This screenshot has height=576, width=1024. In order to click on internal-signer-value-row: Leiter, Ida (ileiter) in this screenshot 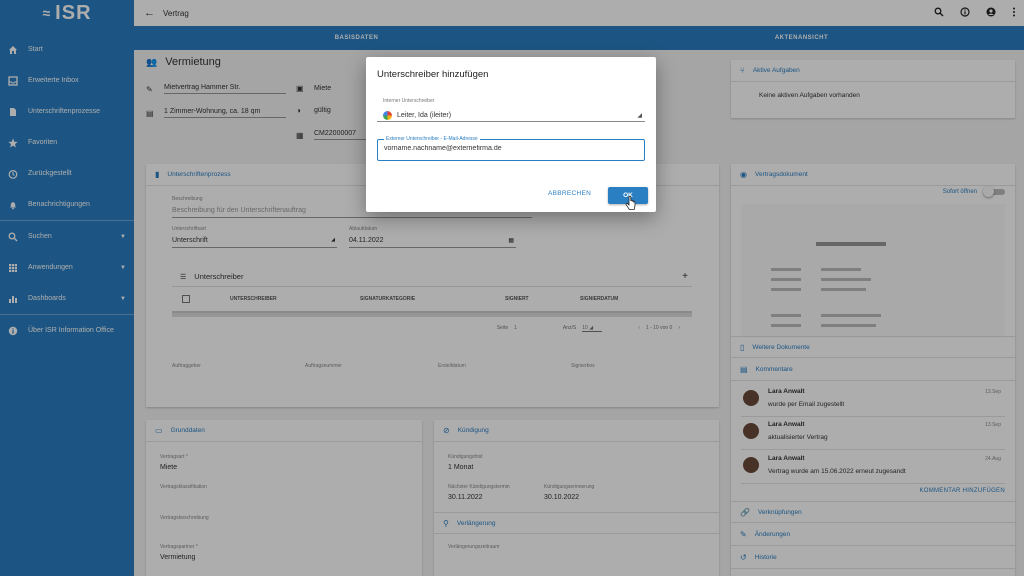, I will do `click(417, 115)`.